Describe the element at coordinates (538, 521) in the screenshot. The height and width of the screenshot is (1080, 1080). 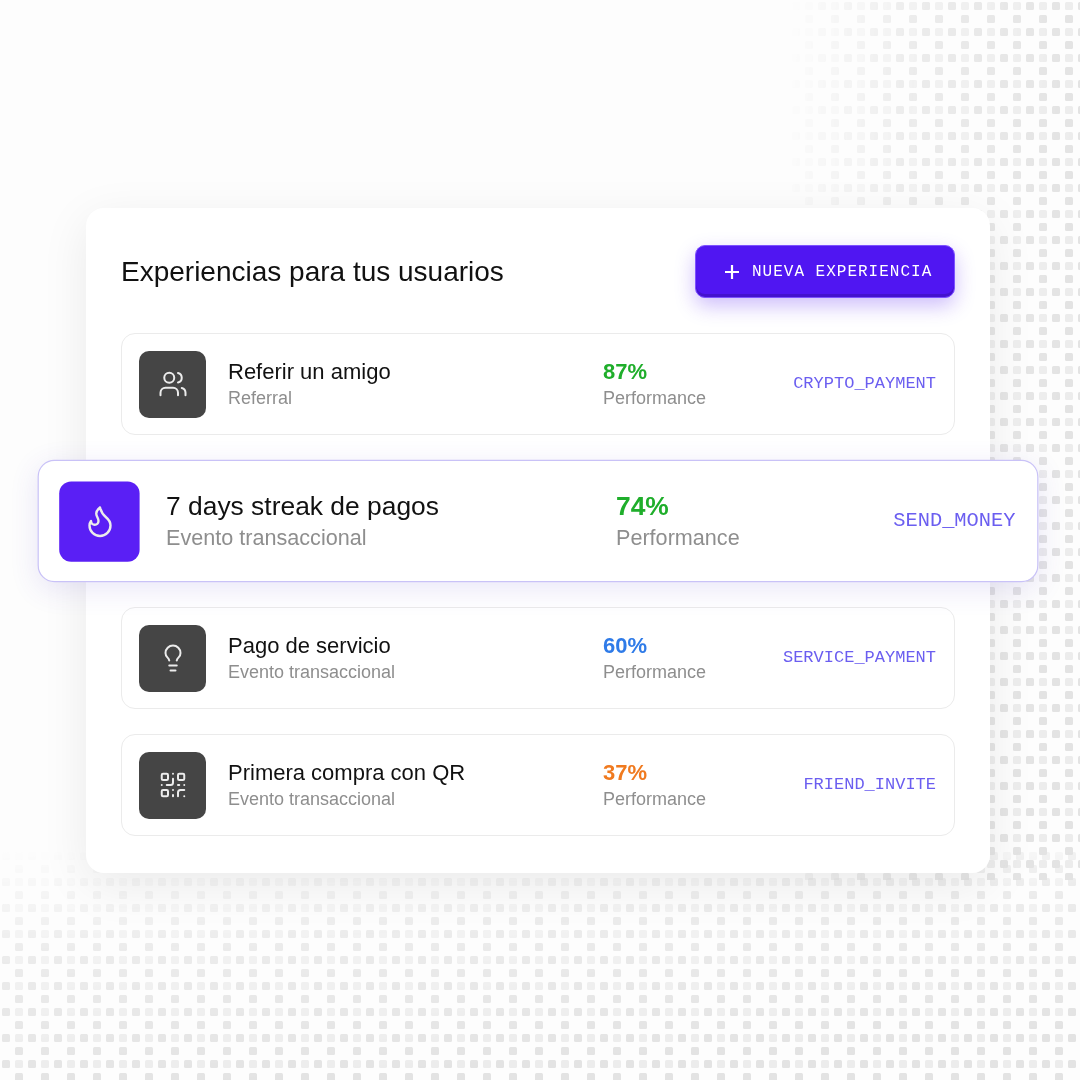
I see `experience-card: 7 days streak de pagos Evento transaccional 74% Performance SEND_MONEY` at that location.